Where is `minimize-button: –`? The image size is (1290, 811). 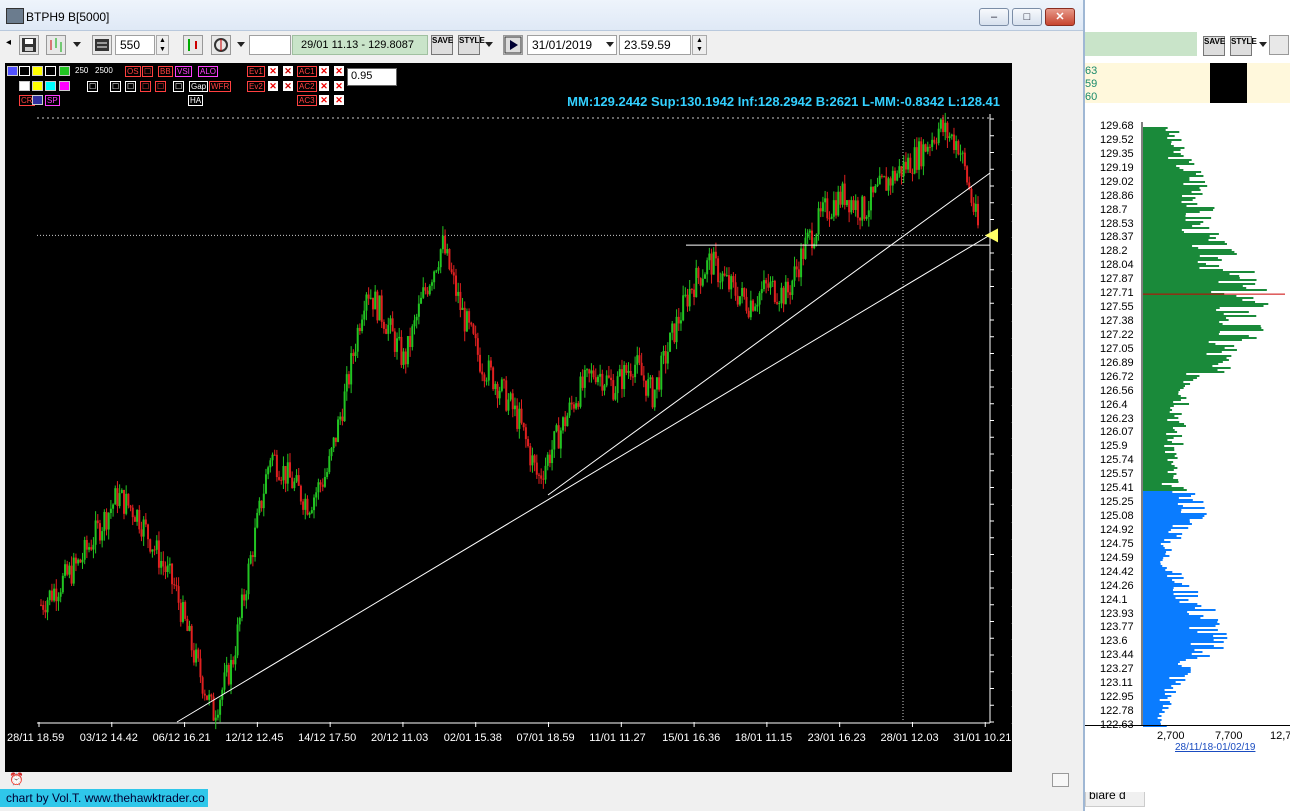 minimize-button: – is located at coordinates (994, 17).